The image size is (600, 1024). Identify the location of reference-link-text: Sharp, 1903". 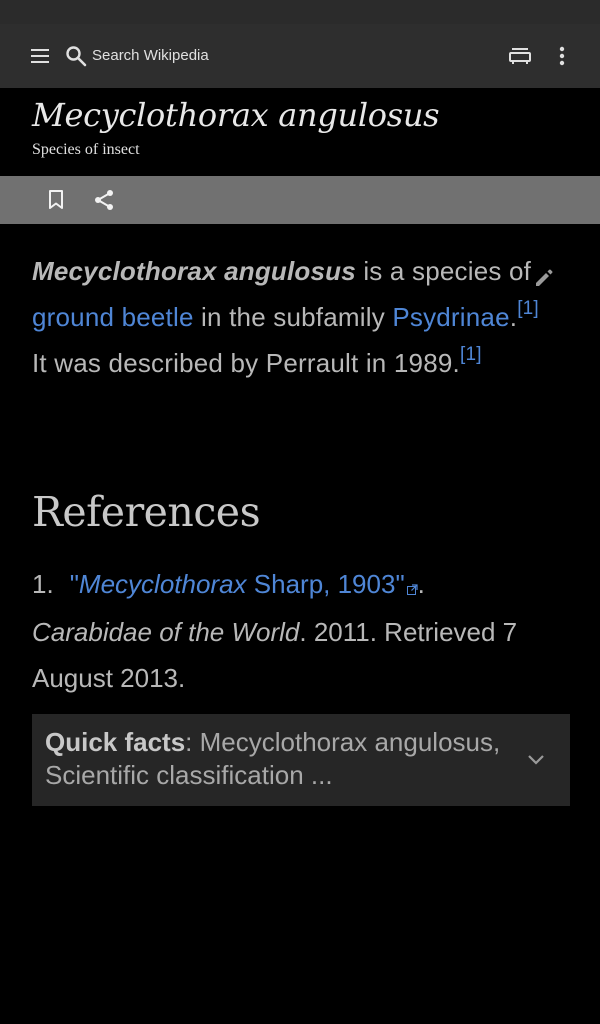
(325, 584).